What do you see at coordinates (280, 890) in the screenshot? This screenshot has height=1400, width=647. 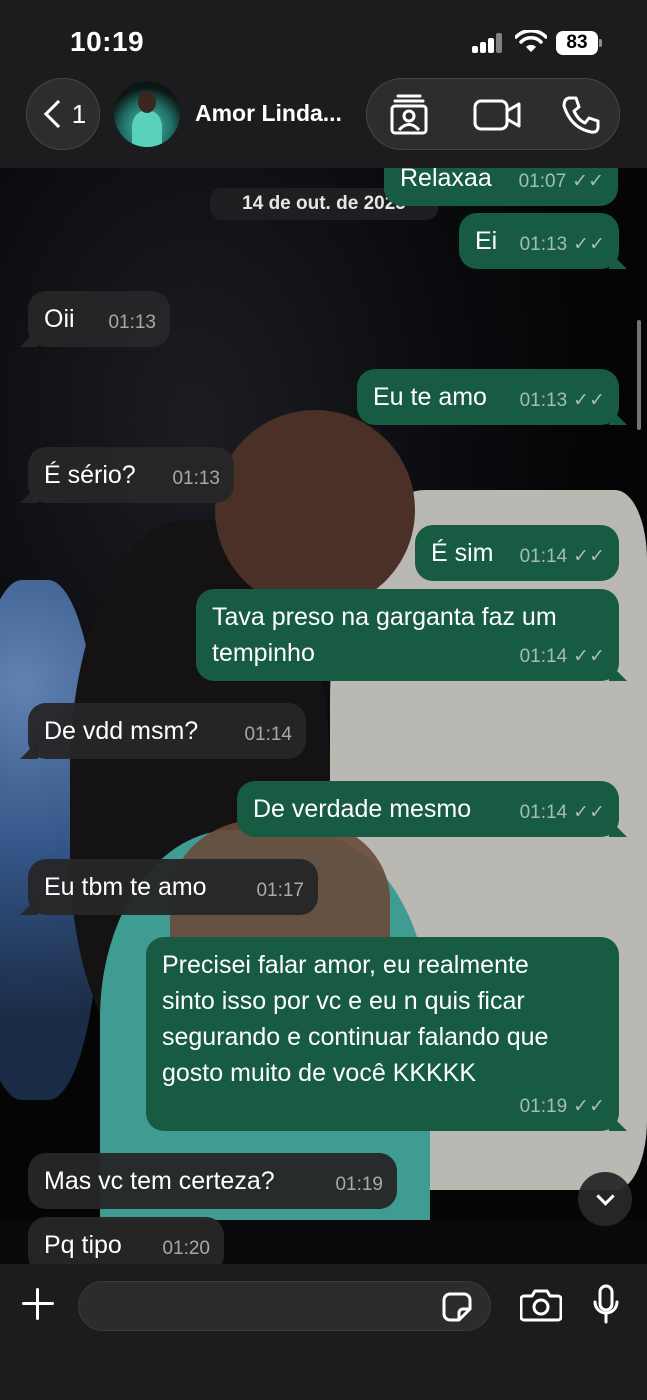 I see `message-time: 01:17` at bounding box center [280, 890].